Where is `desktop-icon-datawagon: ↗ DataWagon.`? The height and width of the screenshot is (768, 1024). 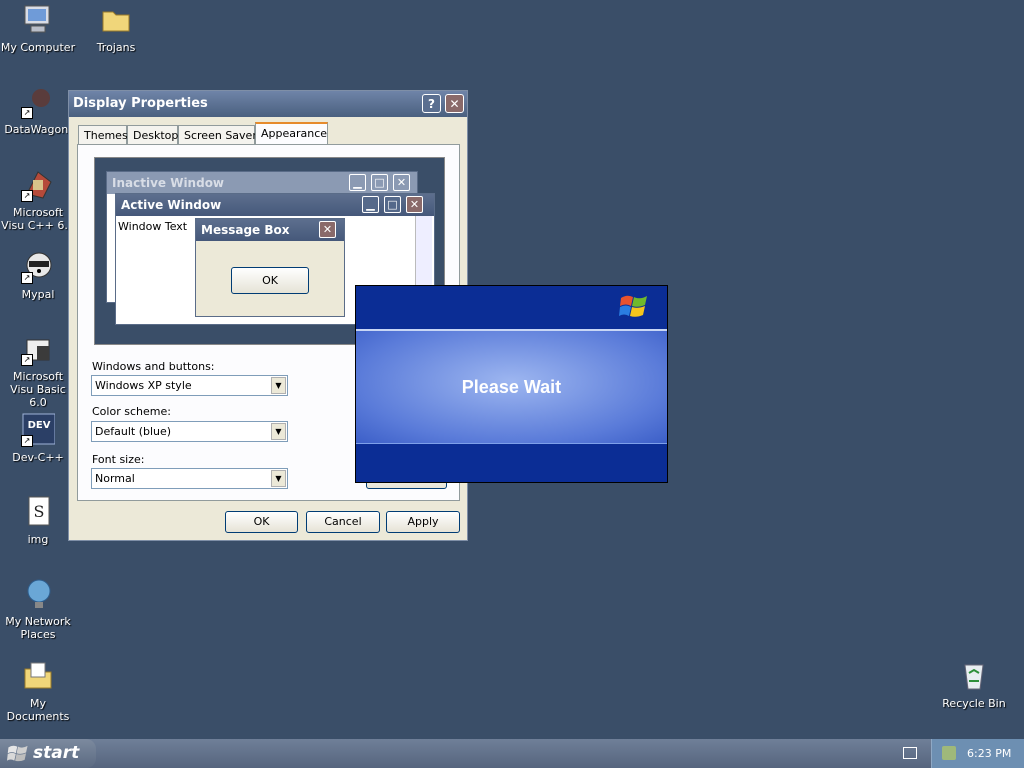 desktop-icon-datawagon: ↗ DataWagon. is located at coordinates (38, 110).